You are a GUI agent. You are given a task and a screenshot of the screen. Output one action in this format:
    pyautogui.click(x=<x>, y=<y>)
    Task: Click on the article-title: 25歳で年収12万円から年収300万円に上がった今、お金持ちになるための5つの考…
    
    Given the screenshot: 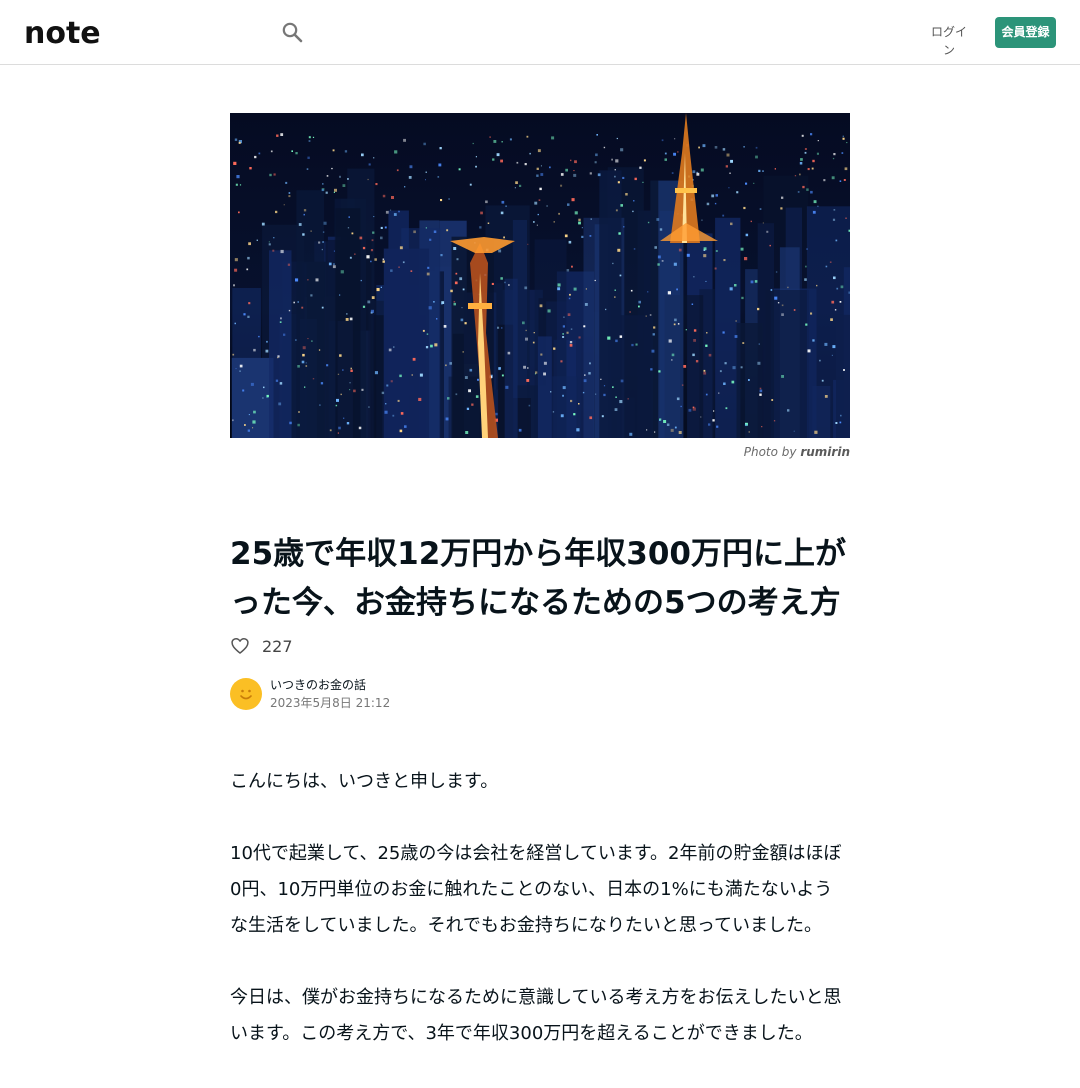 What is the action you would take?
    pyautogui.click(x=538, y=578)
    